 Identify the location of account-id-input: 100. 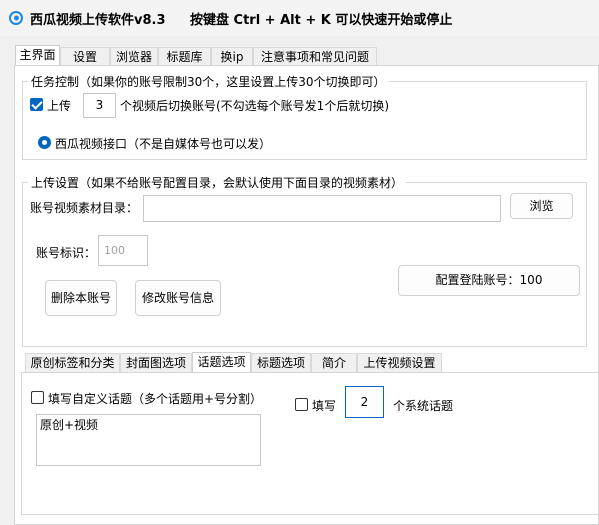
(123, 250).